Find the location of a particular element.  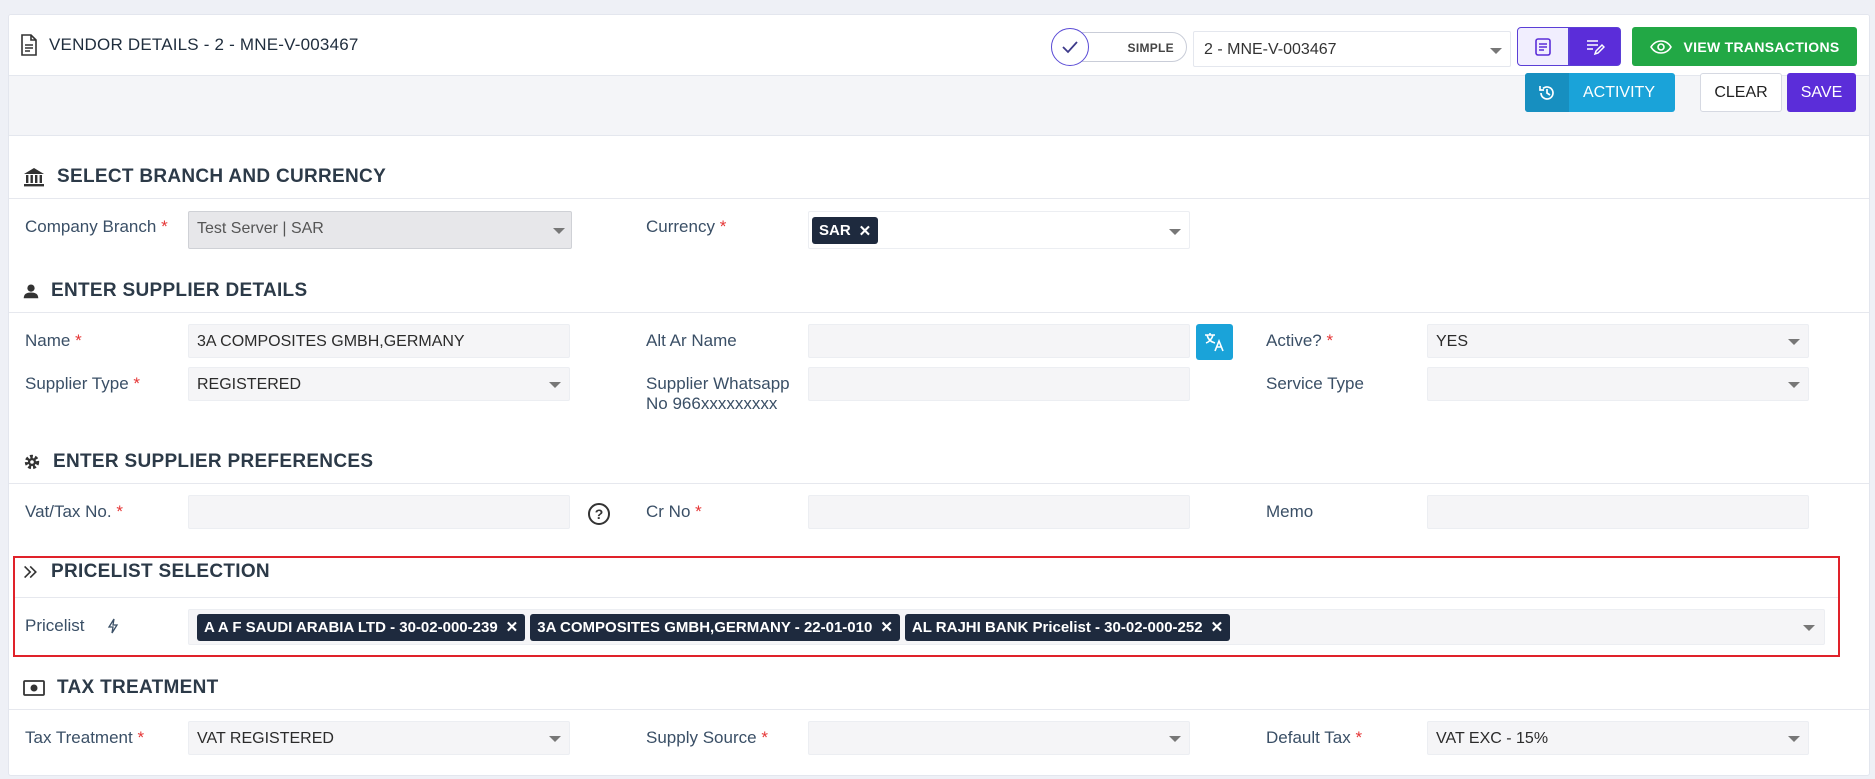

memo-label: Memo is located at coordinates (1290, 511).